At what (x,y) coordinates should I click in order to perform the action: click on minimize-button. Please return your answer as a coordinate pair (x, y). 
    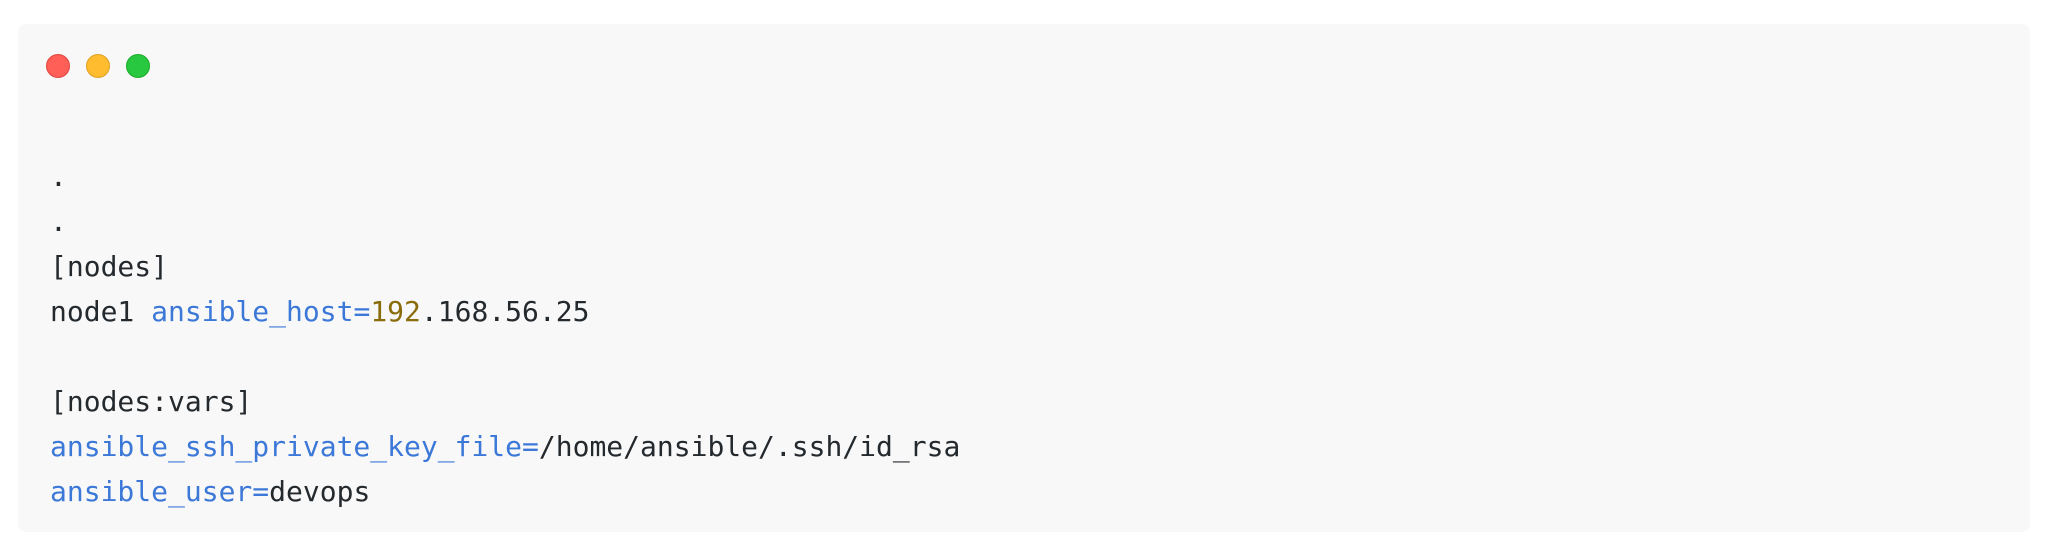
    Looking at the image, I should click on (98, 66).